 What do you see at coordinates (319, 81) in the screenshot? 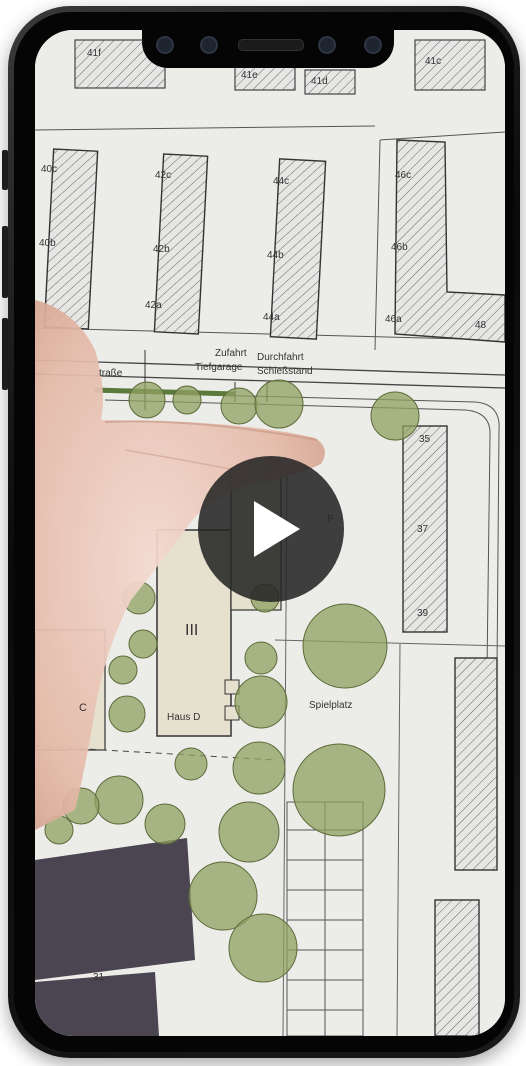
I see `bldg-number: 41d` at bounding box center [319, 81].